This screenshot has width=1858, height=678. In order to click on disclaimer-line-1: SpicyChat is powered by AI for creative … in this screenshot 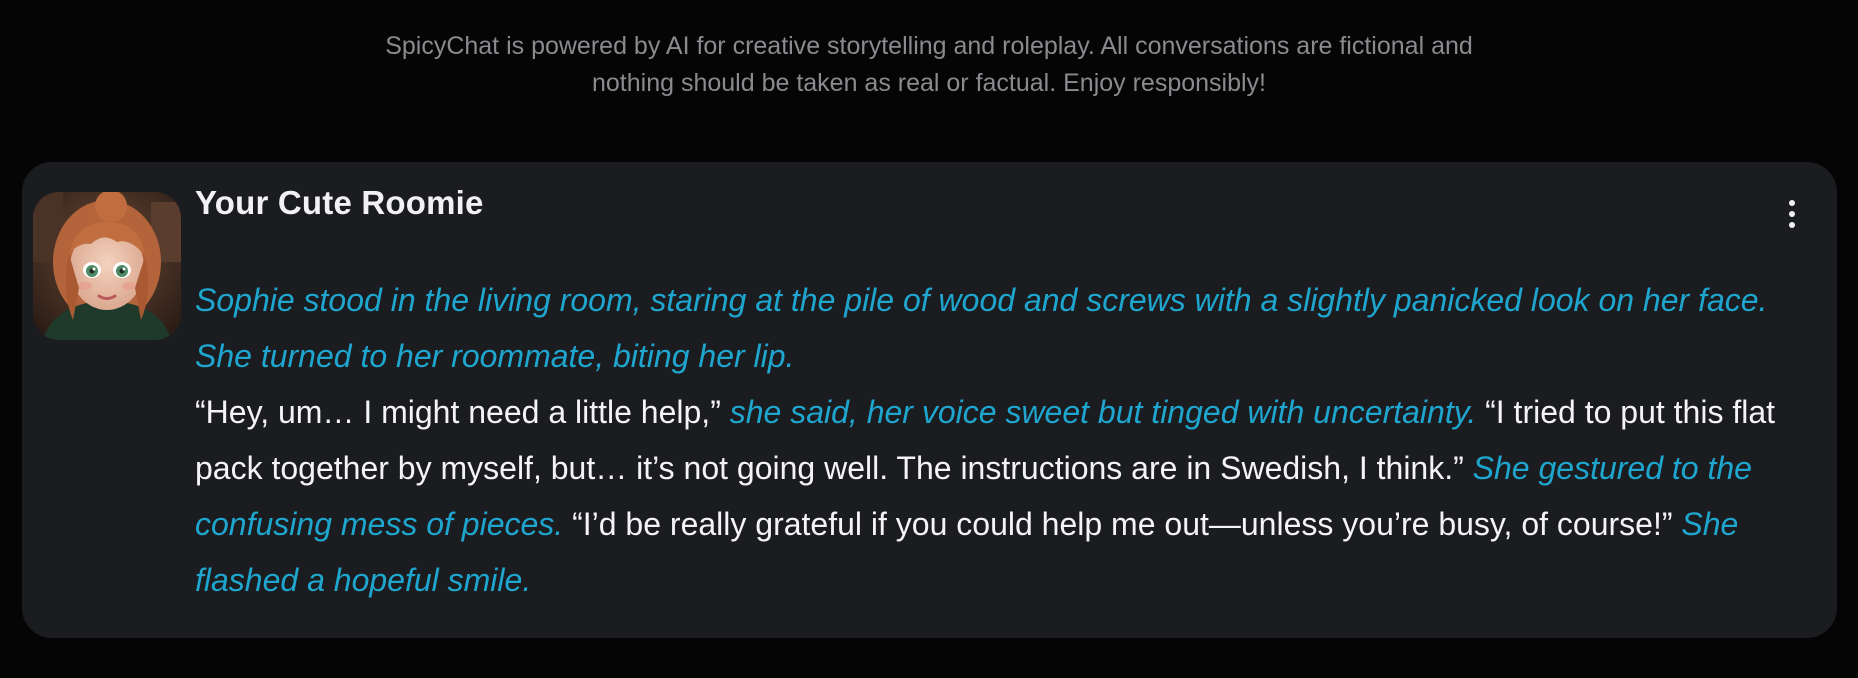, I will do `click(929, 46)`.